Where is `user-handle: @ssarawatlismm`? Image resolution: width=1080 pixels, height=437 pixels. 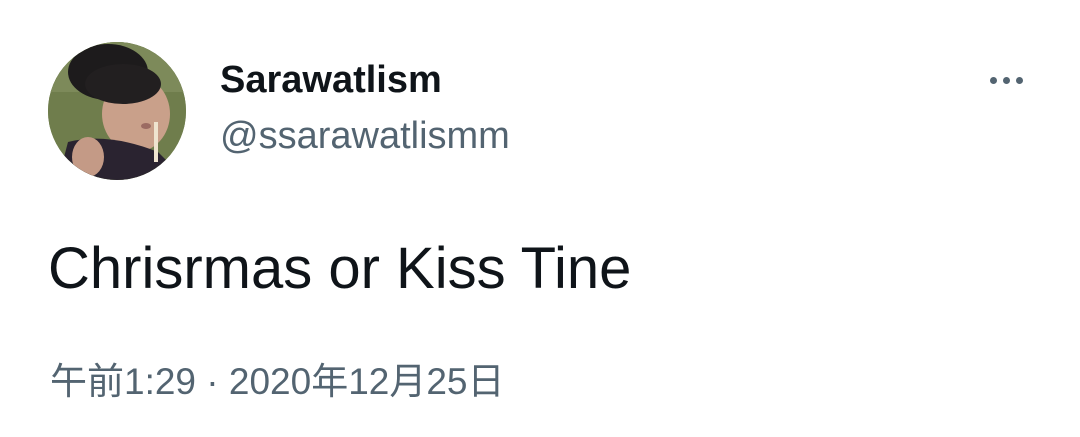 user-handle: @ssarawatlismm is located at coordinates (365, 136).